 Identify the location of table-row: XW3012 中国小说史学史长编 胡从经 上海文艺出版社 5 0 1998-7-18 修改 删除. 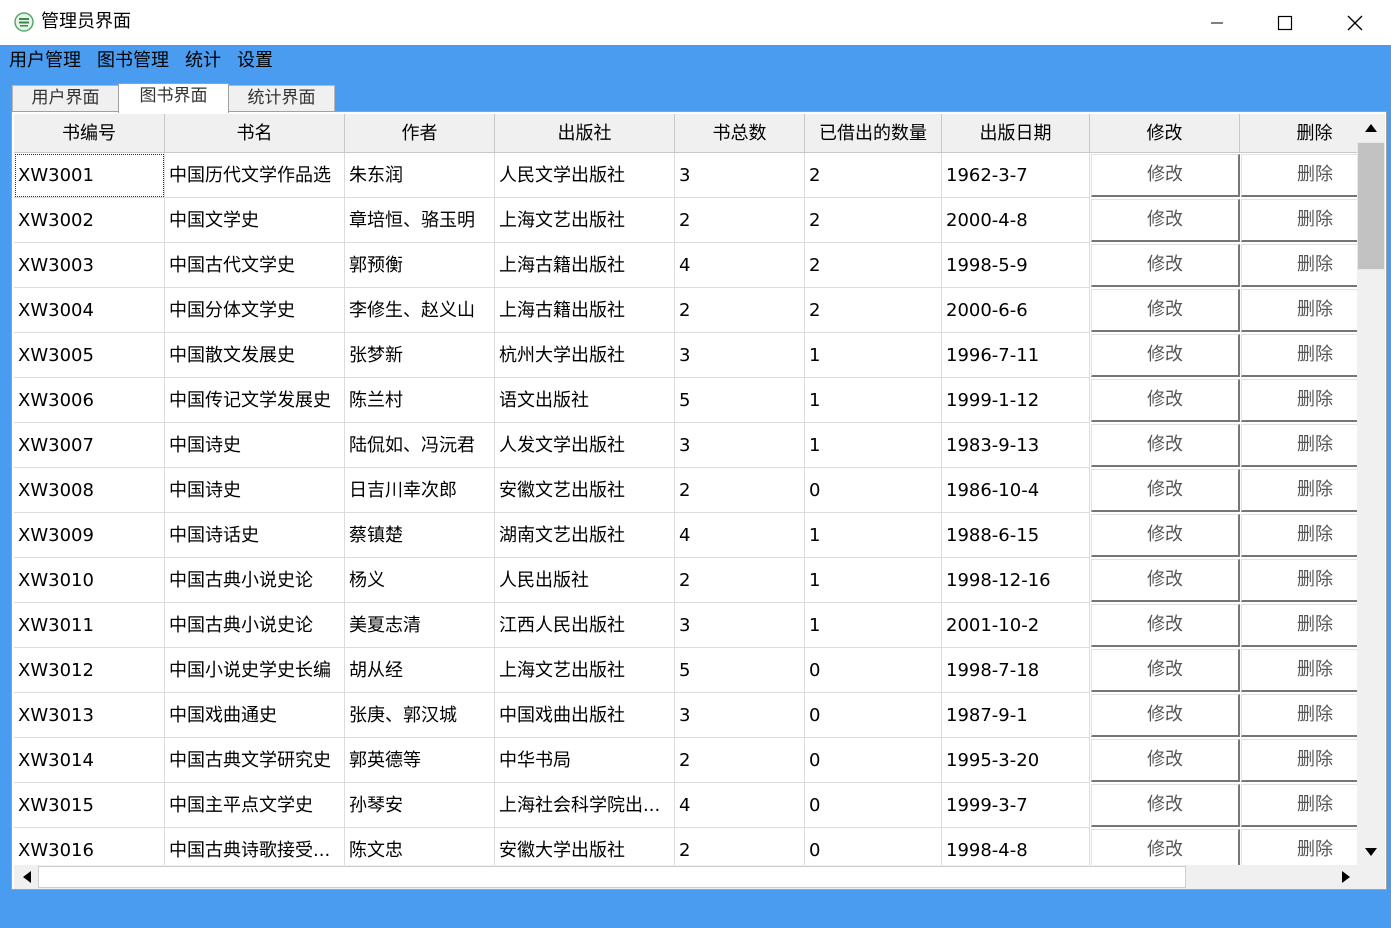
(685, 670).